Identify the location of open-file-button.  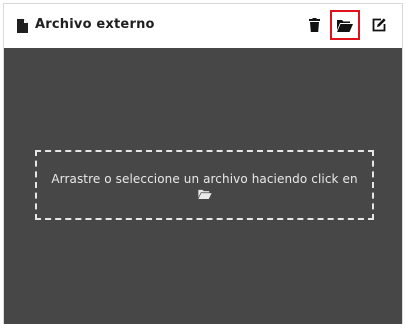
(345, 25).